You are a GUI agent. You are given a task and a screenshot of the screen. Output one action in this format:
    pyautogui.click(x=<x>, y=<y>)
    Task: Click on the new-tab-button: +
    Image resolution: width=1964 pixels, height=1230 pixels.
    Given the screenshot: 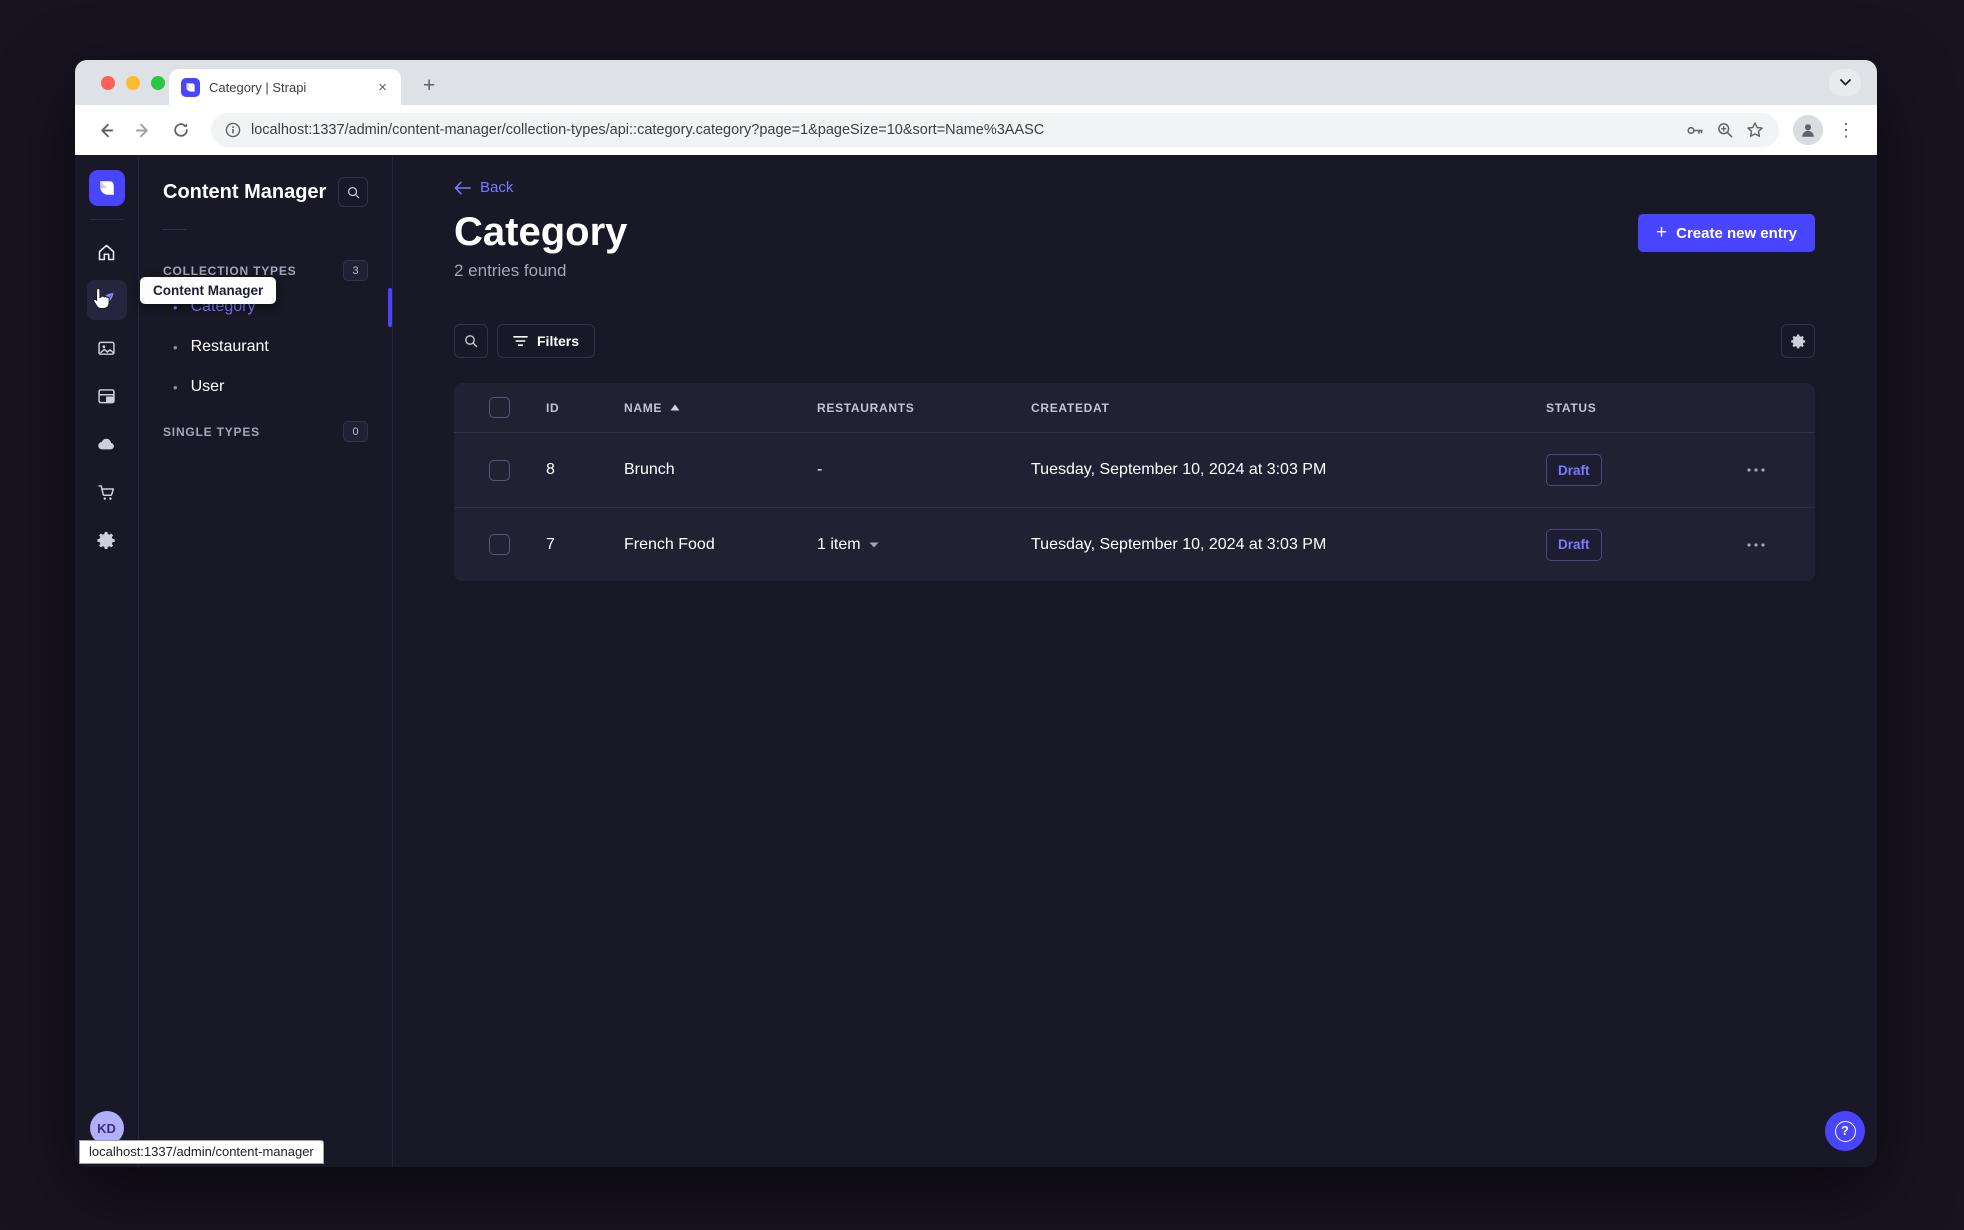 What is the action you would take?
    pyautogui.click(x=429, y=86)
    